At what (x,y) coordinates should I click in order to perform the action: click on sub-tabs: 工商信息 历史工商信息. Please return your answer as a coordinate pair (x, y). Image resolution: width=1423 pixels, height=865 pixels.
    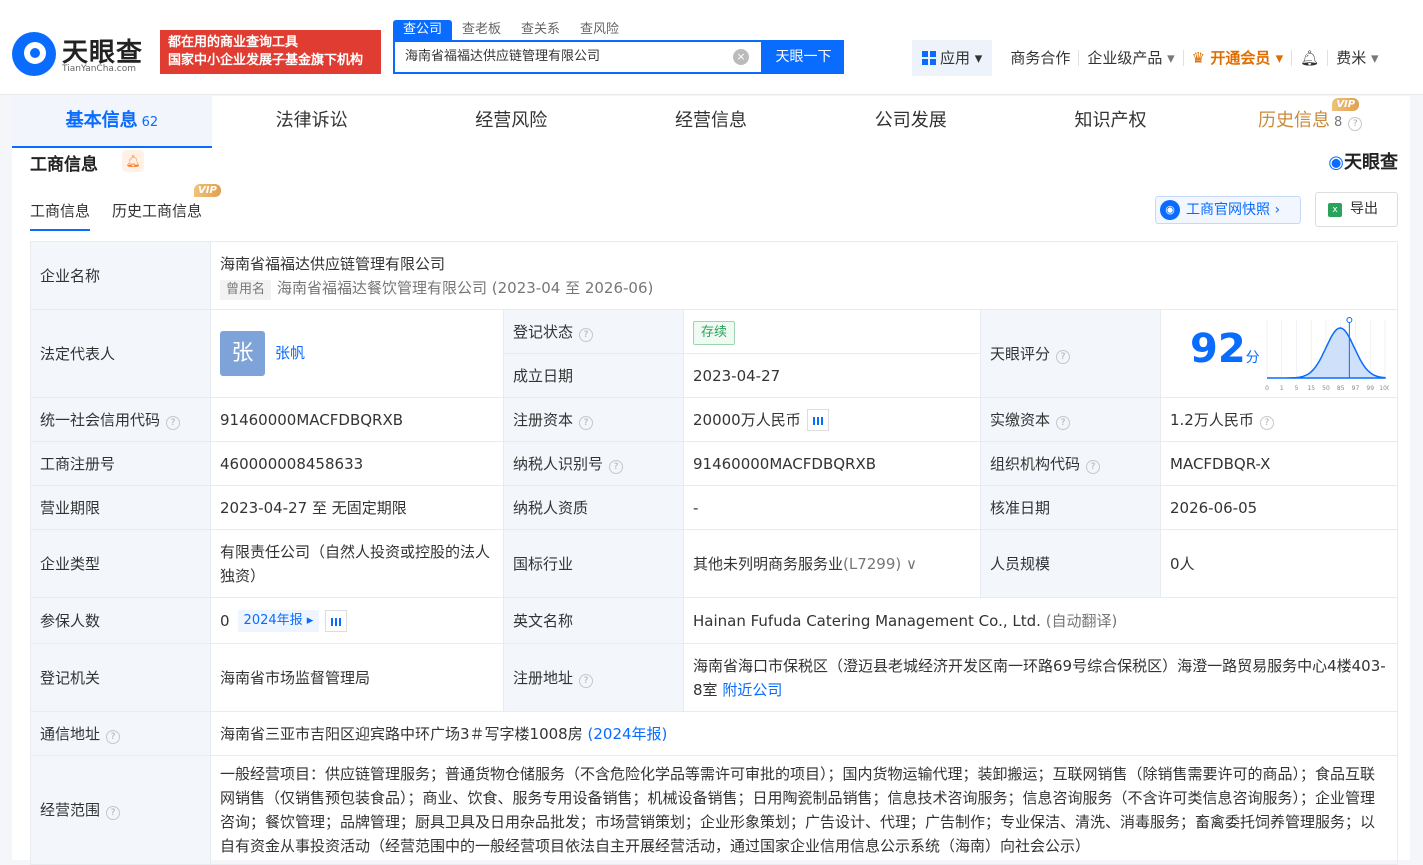
    Looking at the image, I should click on (127, 215).